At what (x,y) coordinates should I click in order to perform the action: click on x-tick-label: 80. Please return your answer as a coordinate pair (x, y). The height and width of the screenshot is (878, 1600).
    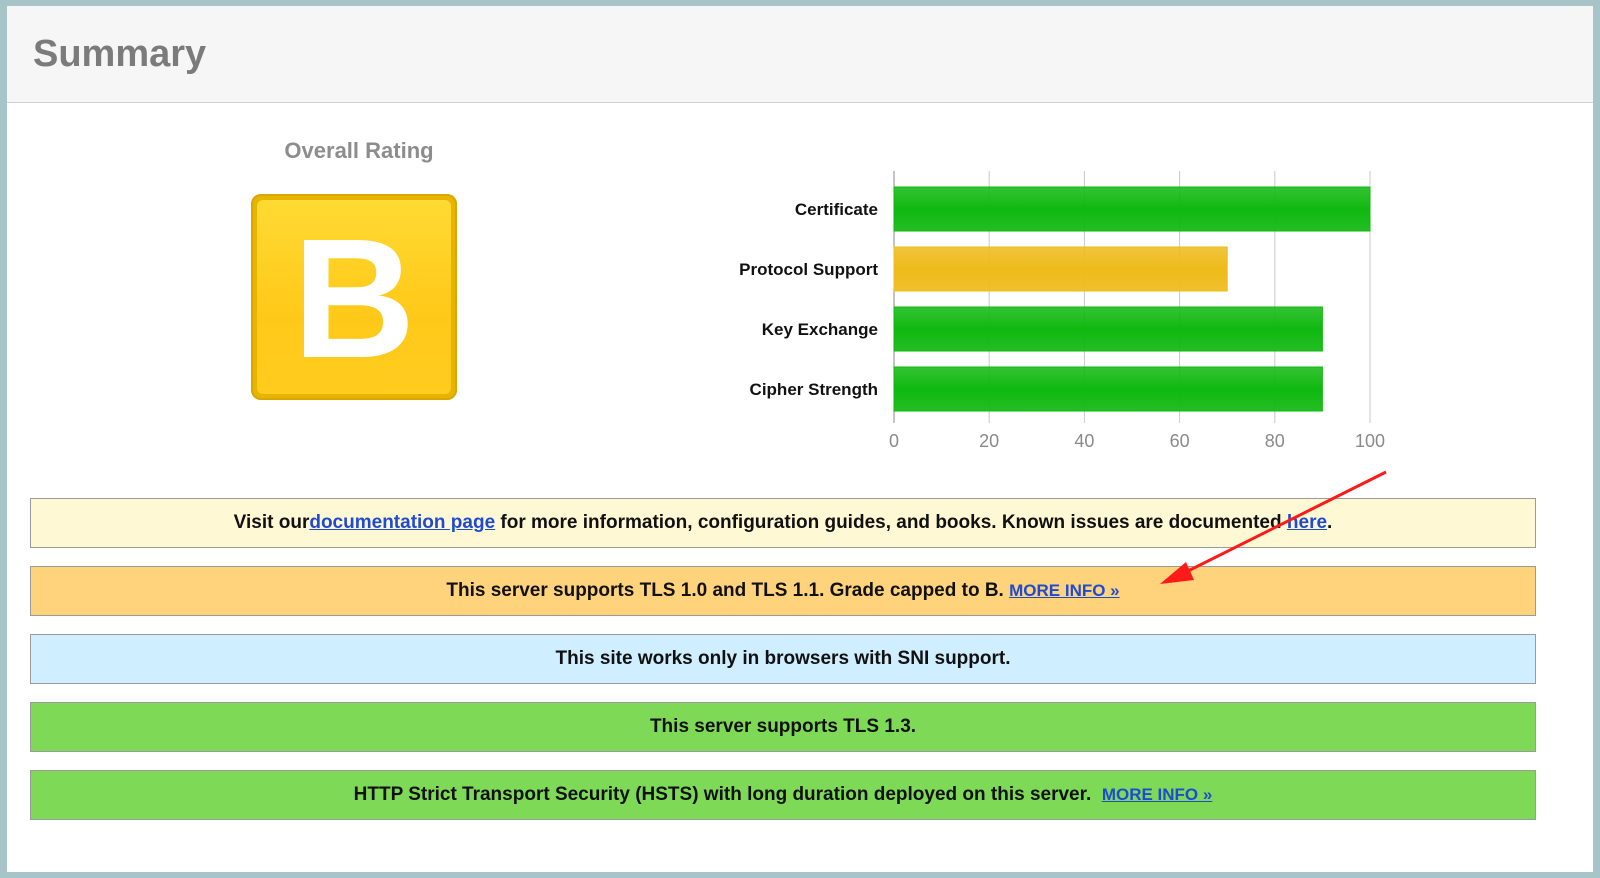
    Looking at the image, I should click on (1275, 441).